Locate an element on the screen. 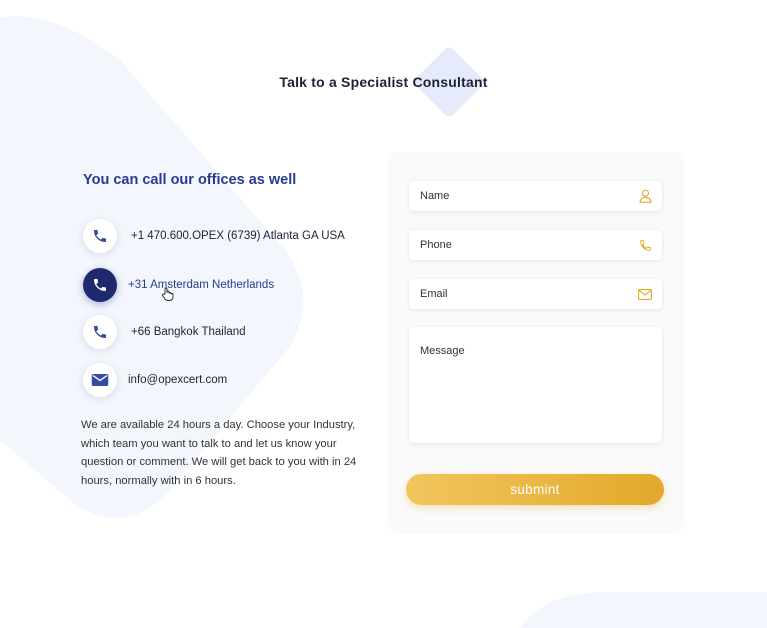 Image resolution: width=767 pixels, height=628 pixels. phone-placeholder: Phone is located at coordinates (436, 245).